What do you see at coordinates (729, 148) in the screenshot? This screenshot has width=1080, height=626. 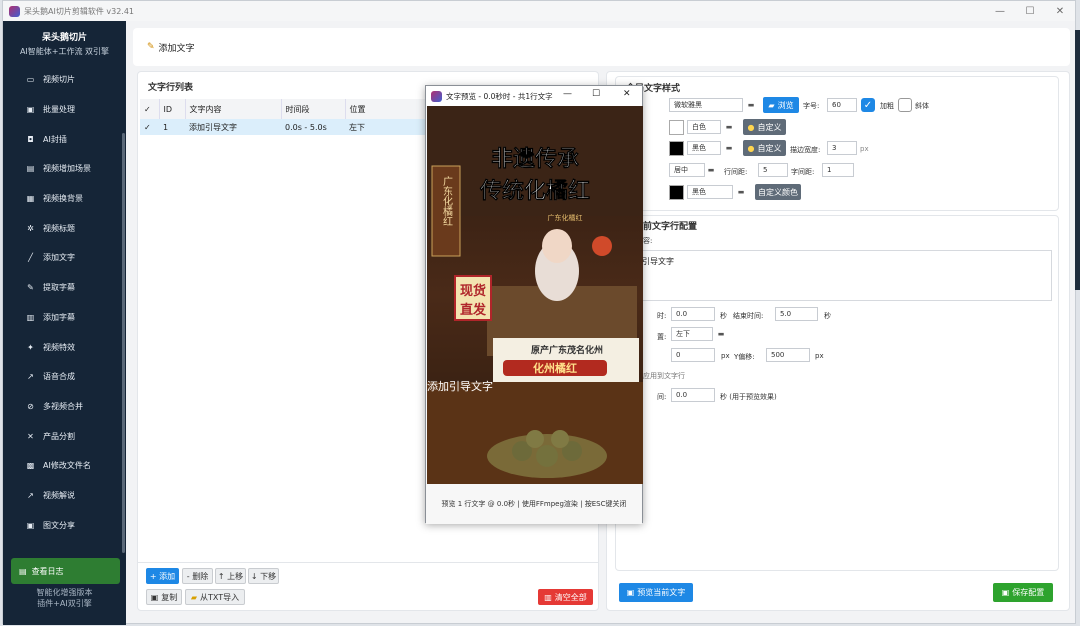 I see `stroke-dropdown-icon: ▬` at bounding box center [729, 148].